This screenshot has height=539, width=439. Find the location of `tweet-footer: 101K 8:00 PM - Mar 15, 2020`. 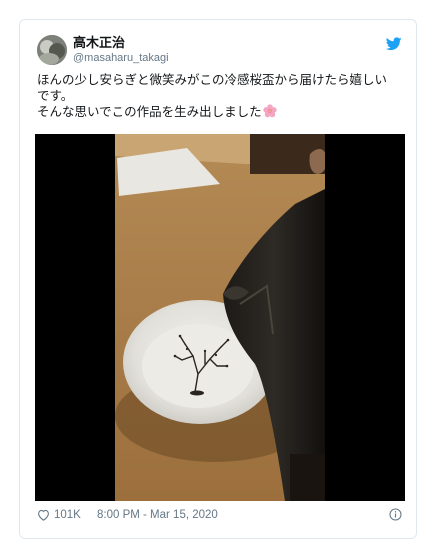

tweet-footer: 101K 8:00 PM - Mar 15, 2020 is located at coordinates (219, 517).